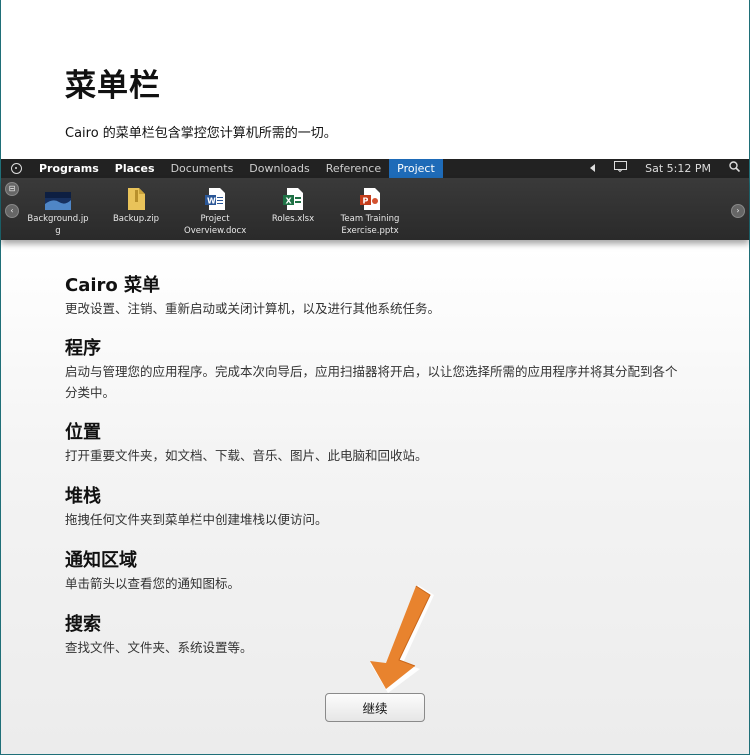  Describe the element at coordinates (416, 168) in the screenshot. I see `menubar-item-project: Project` at that location.